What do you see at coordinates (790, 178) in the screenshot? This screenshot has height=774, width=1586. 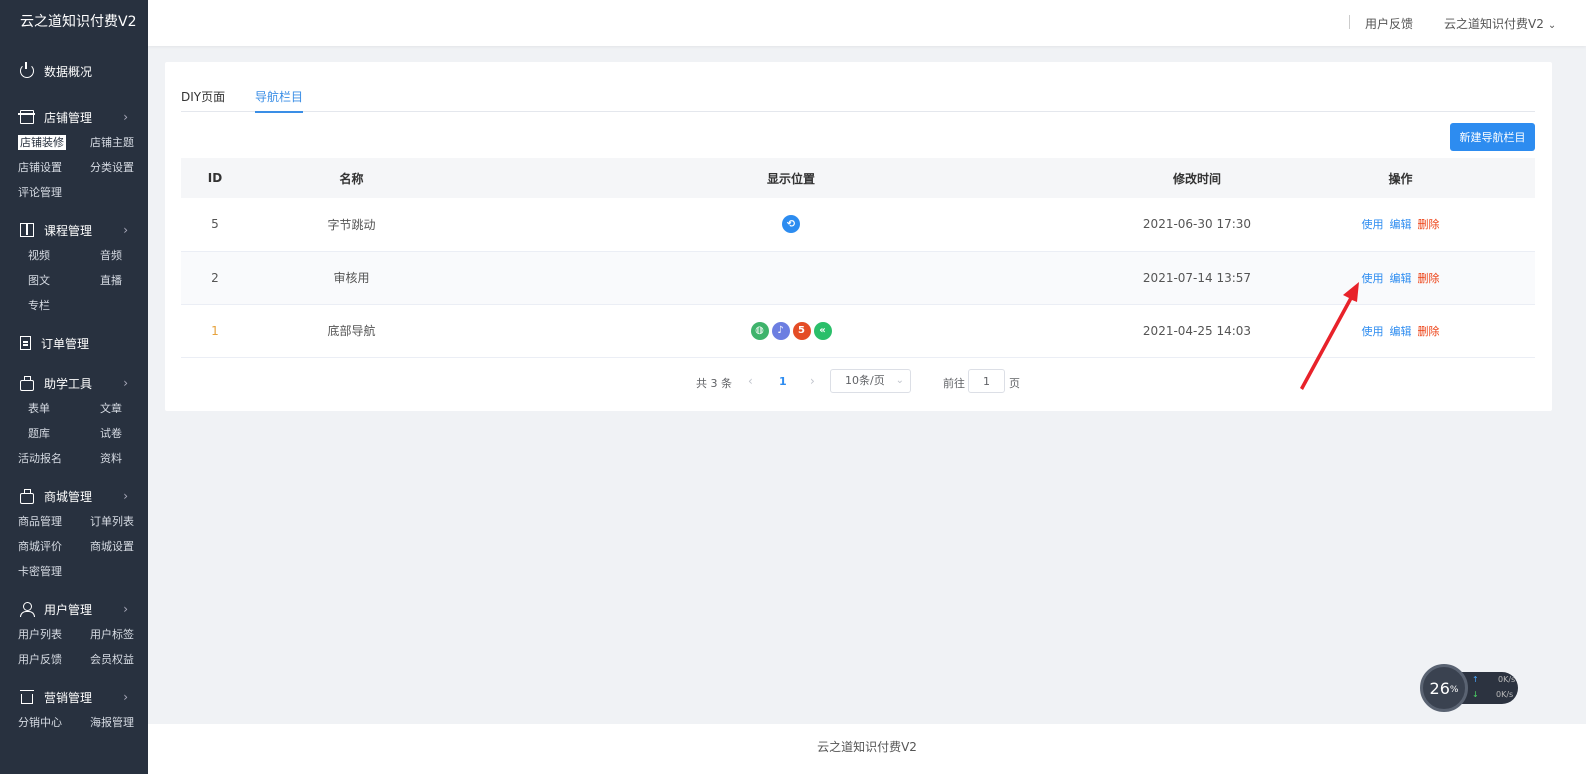 I see `column-header-position: 显示位置` at bounding box center [790, 178].